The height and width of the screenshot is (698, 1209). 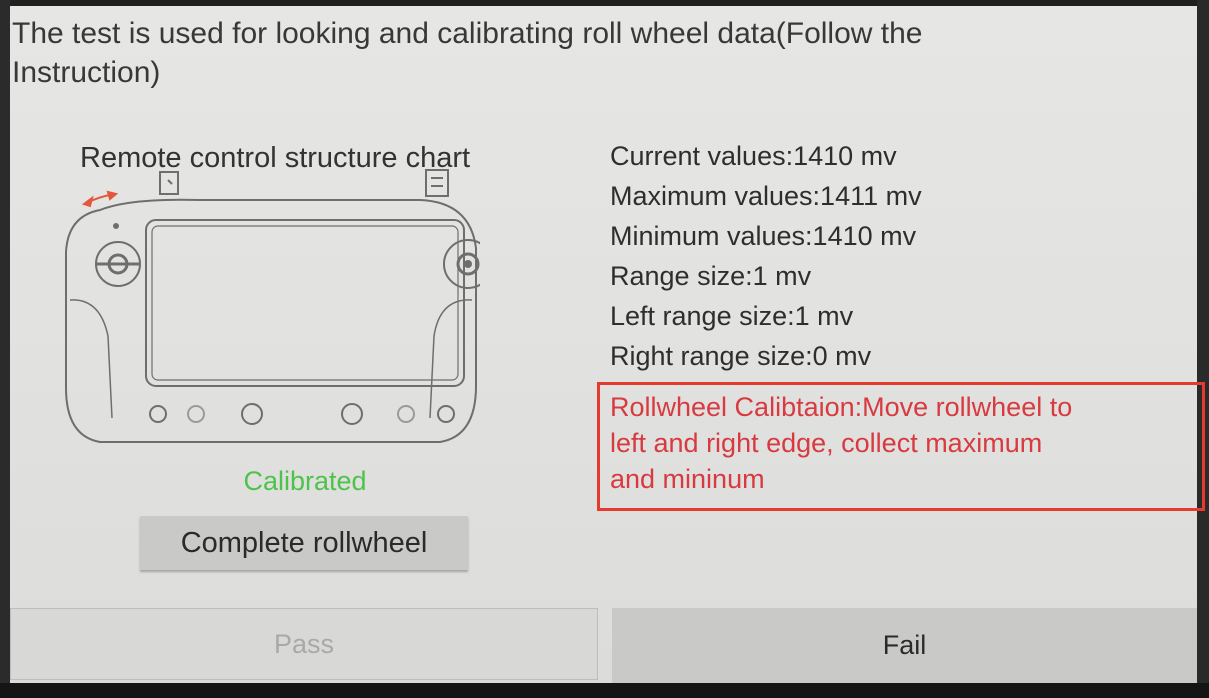 I want to click on remote-controller-diagram, so click(x=270, y=313).